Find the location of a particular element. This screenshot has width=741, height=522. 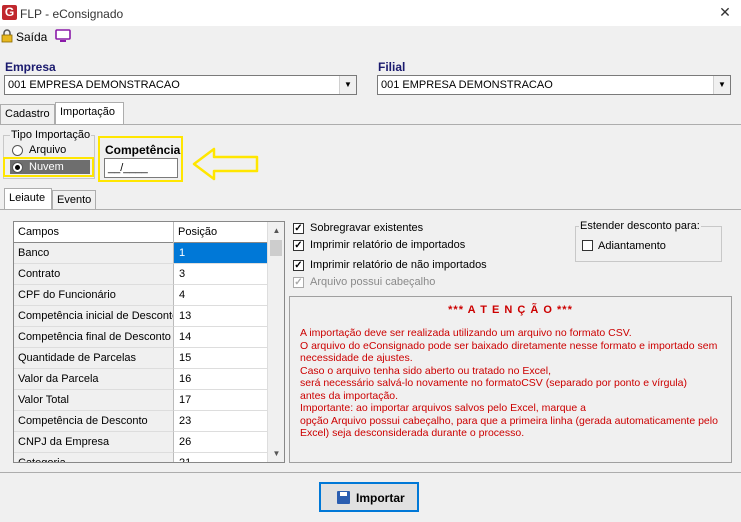

grid-cell-campo: Competência de Desconto is located at coordinates (94, 421).